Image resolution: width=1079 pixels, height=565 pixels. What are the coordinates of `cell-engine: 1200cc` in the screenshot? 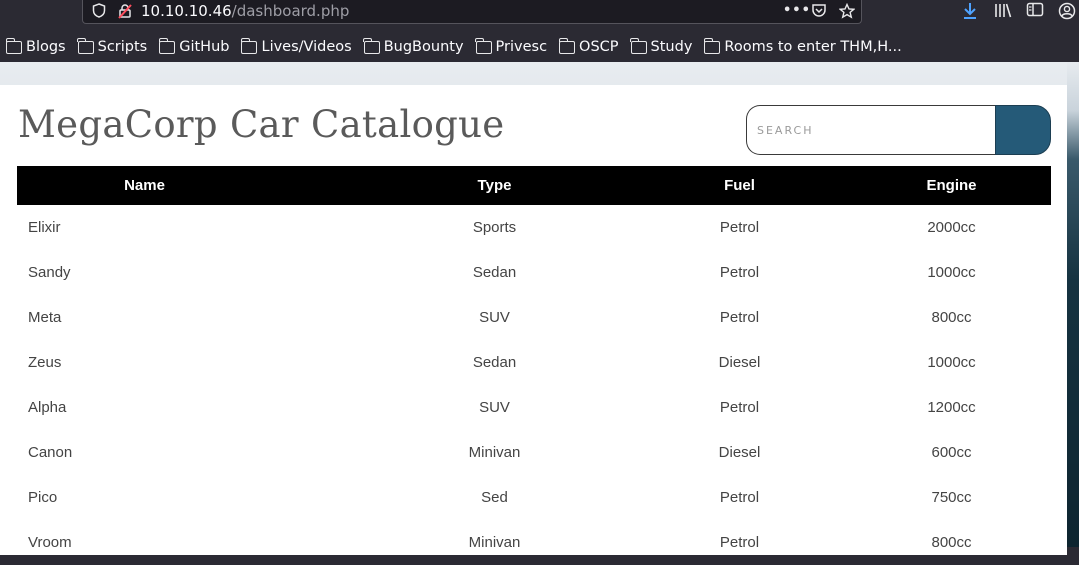 It's located at (951, 407).